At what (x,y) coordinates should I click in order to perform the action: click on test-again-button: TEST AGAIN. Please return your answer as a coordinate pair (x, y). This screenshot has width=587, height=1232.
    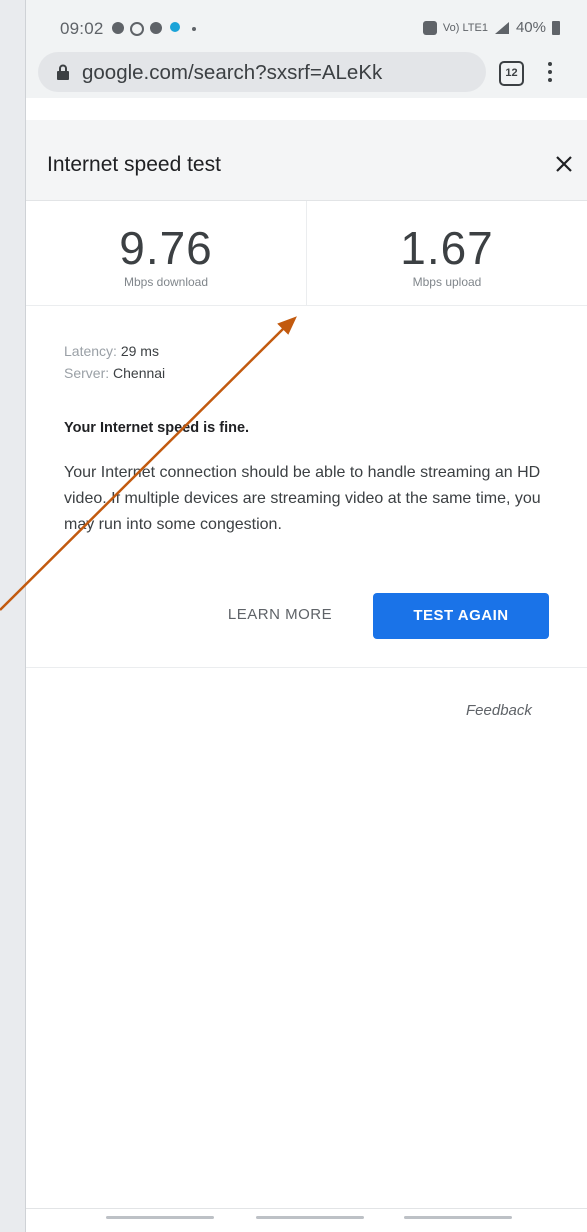
    Looking at the image, I should click on (461, 616).